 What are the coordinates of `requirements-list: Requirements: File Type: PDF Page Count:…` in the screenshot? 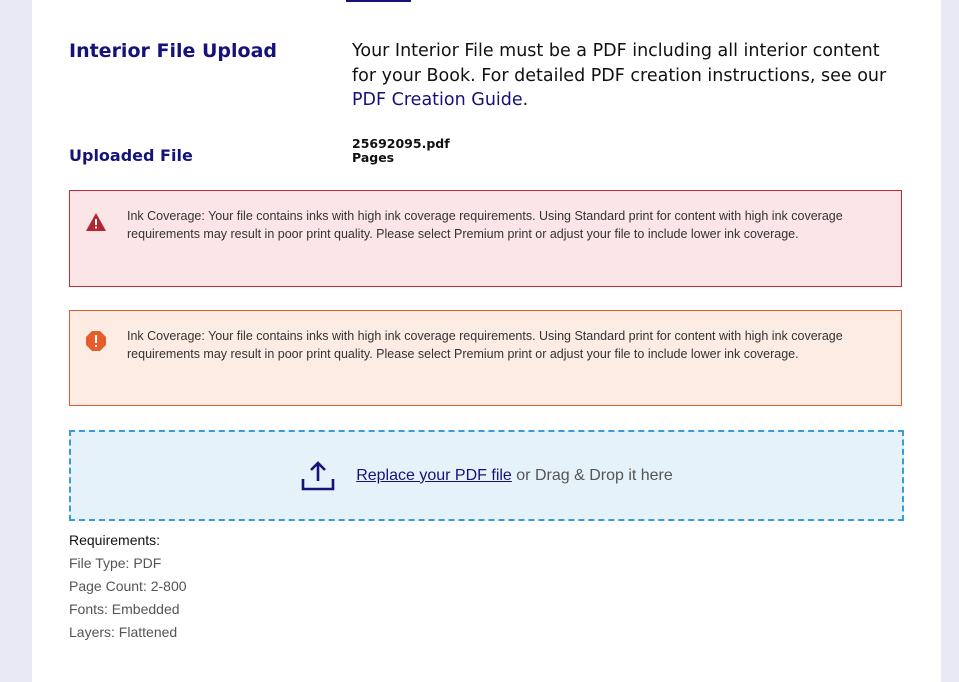 It's located at (128, 586).